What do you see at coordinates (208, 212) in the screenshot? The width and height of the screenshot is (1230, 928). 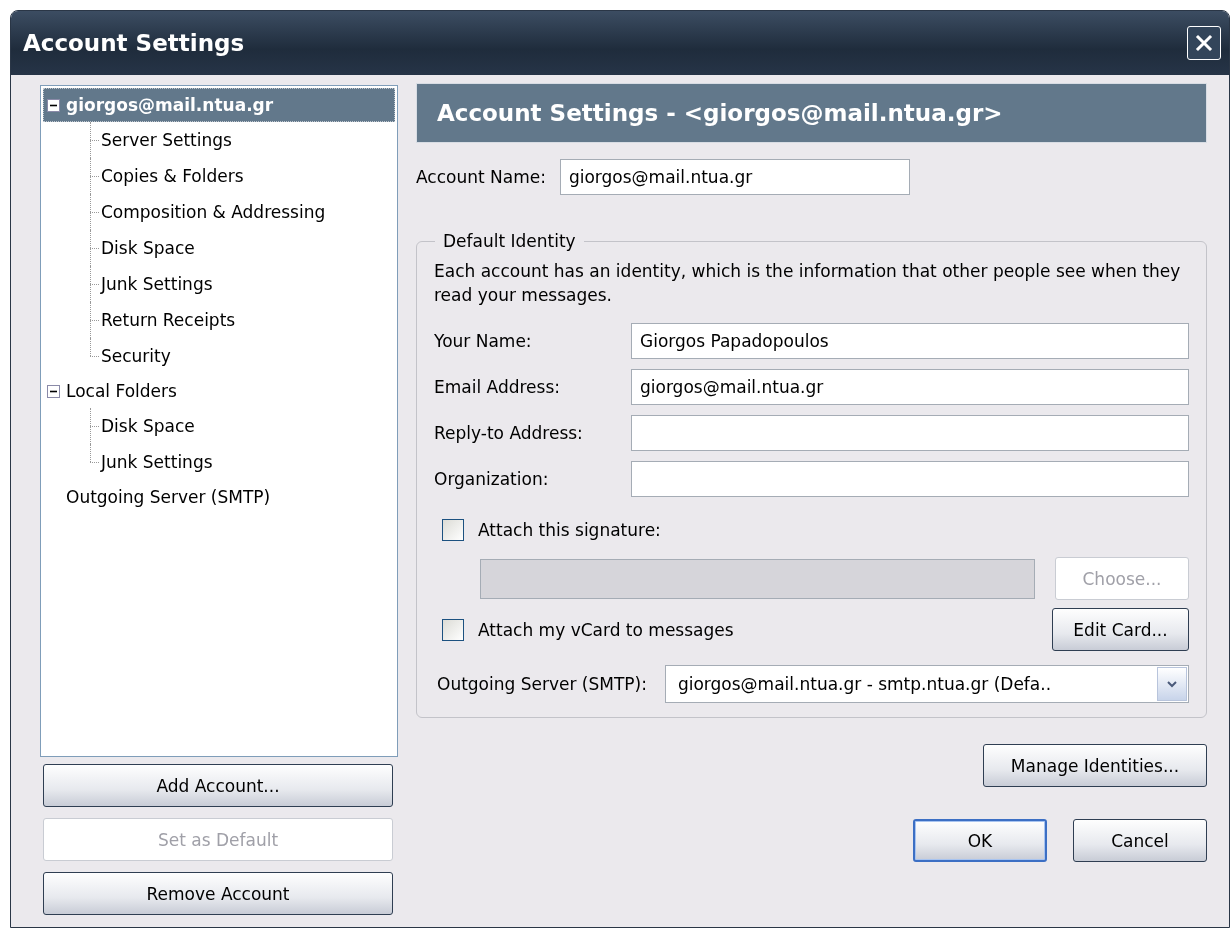 I see `tree-item: Composition & Addressing` at bounding box center [208, 212].